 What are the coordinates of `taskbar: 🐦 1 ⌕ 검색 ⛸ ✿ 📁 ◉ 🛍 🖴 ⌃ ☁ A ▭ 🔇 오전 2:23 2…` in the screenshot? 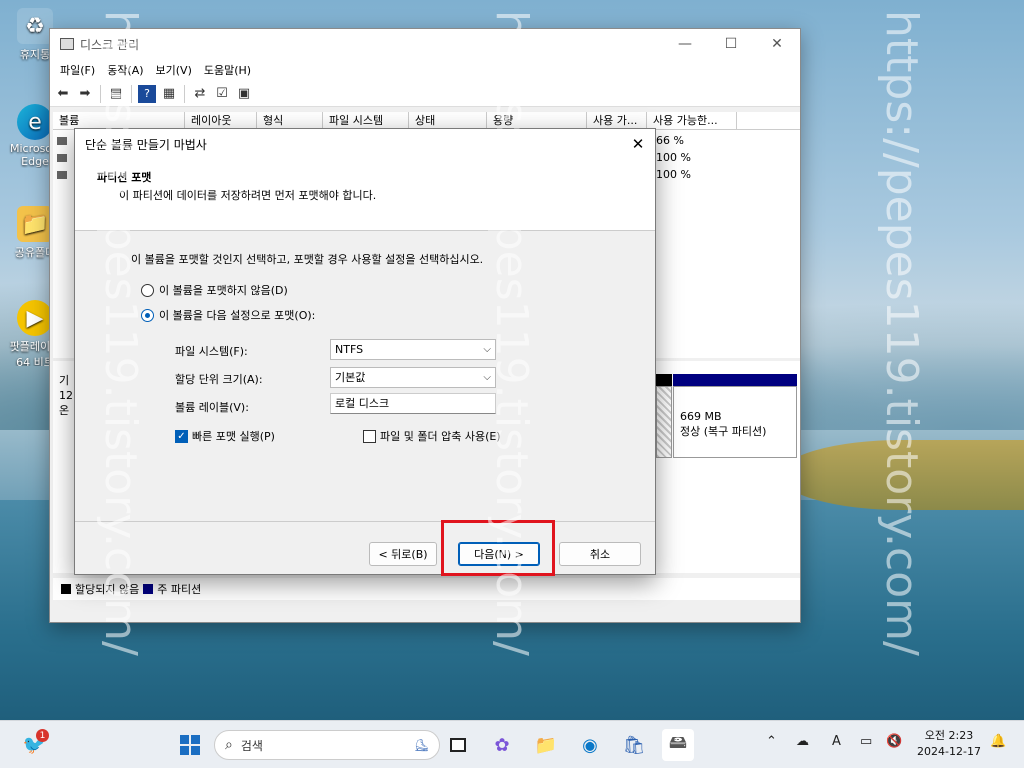 It's located at (512, 744).